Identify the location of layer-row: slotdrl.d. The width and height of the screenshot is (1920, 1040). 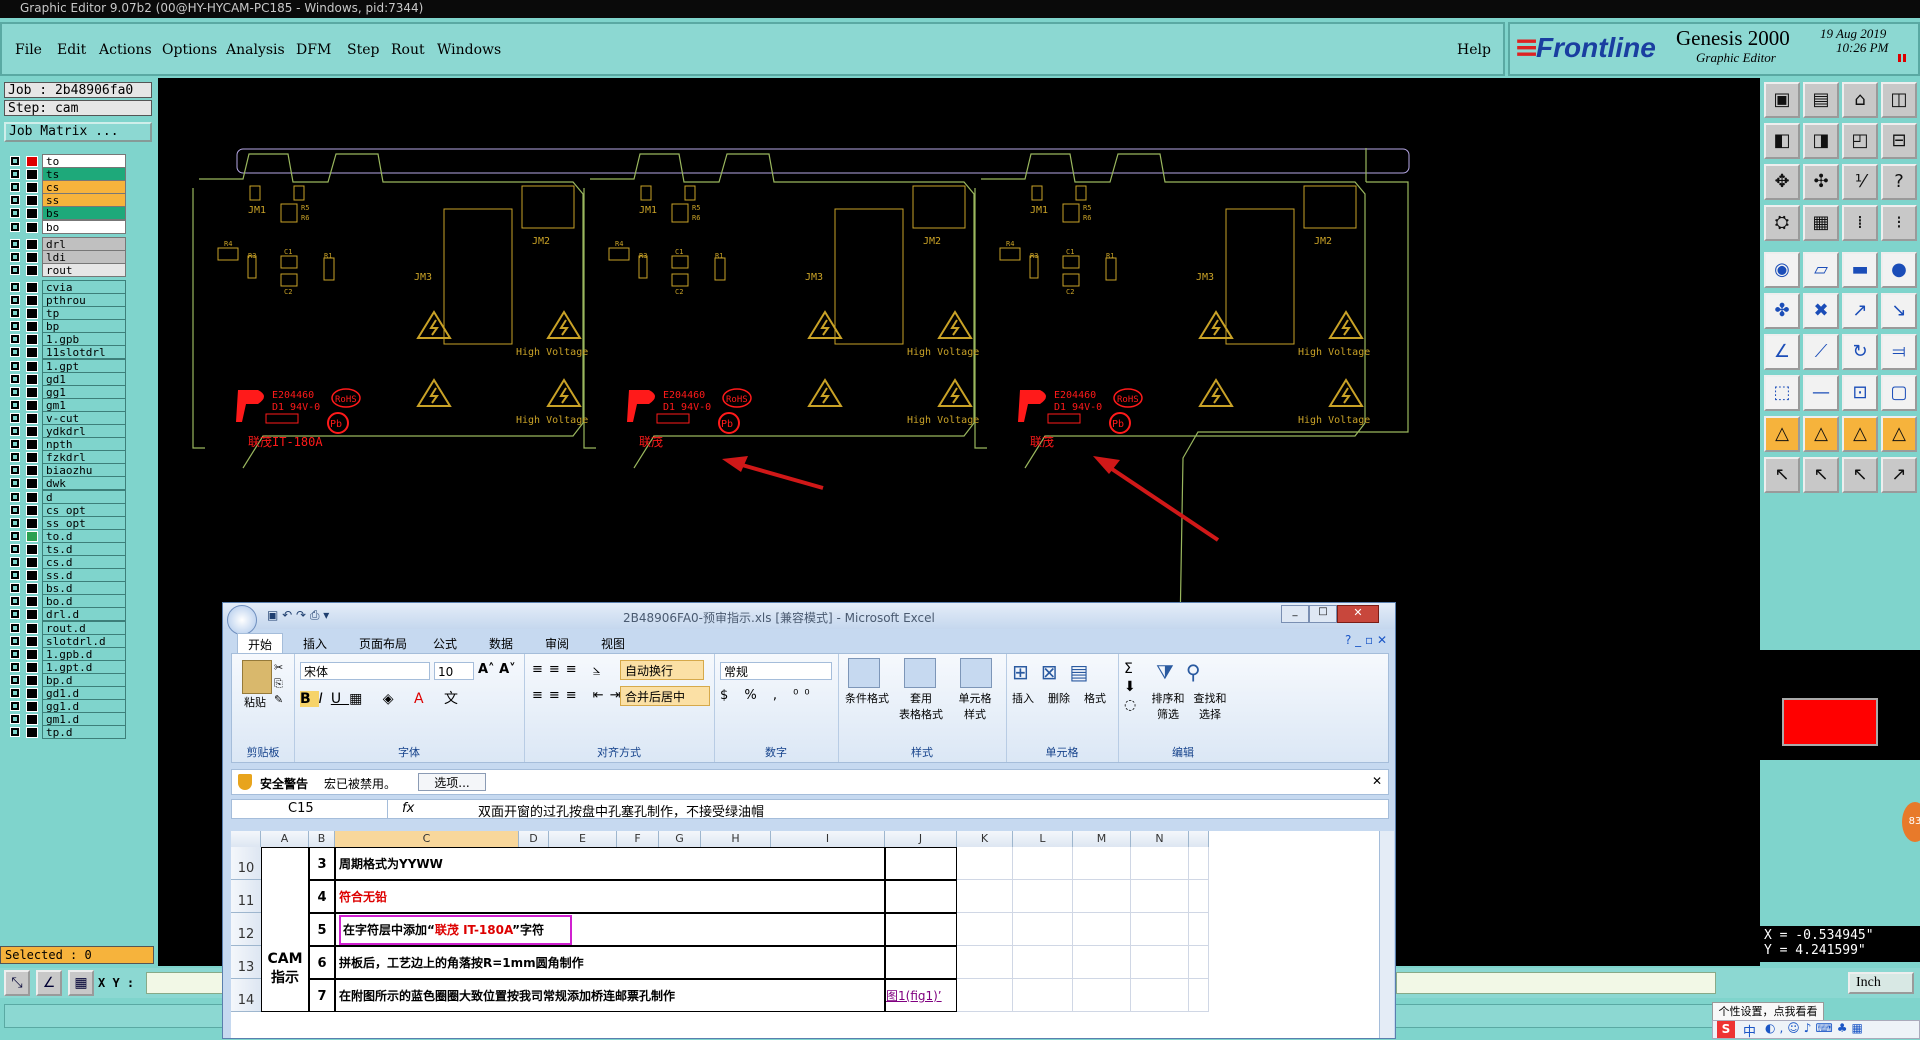
(79, 640).